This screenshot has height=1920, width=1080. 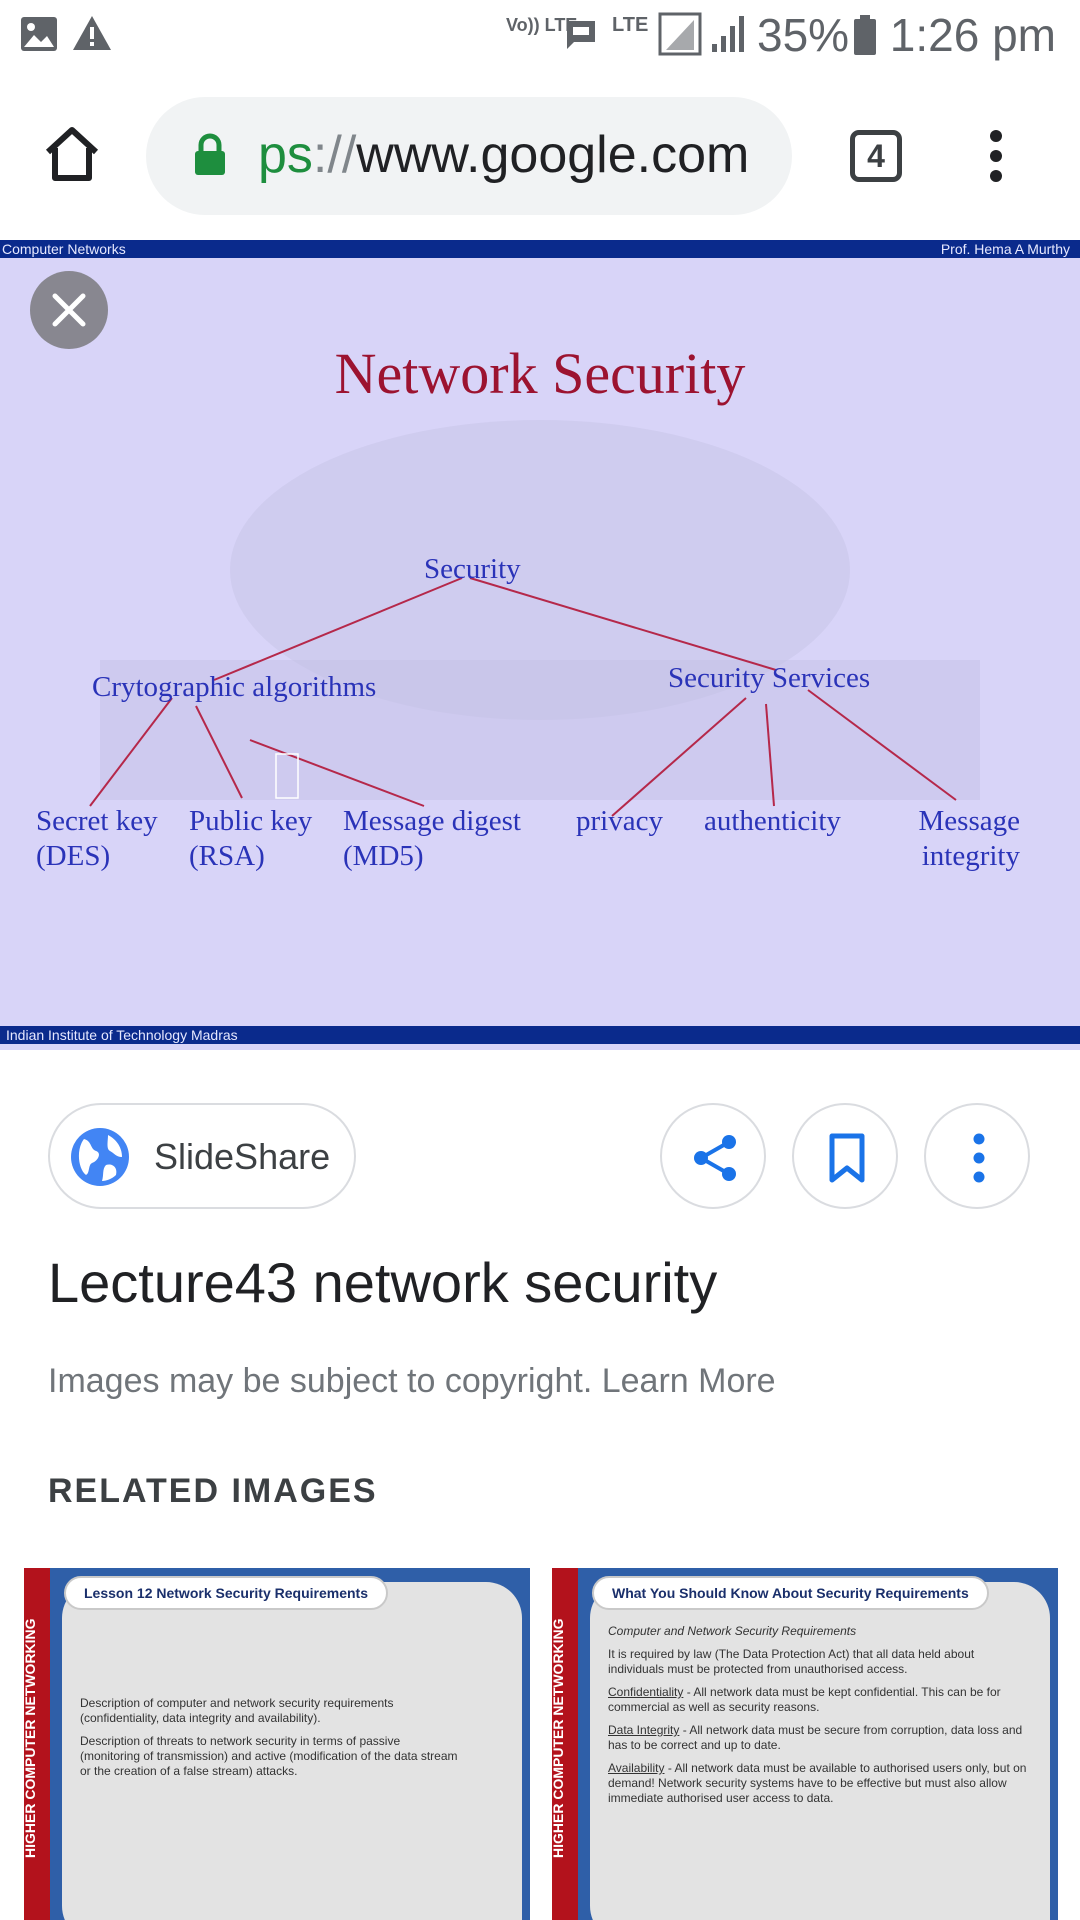 What do you see at coordinates (97, 821) in the screenshot?
I see `node-secret-key-line1: Secret key` at bounding box center [97, 821].